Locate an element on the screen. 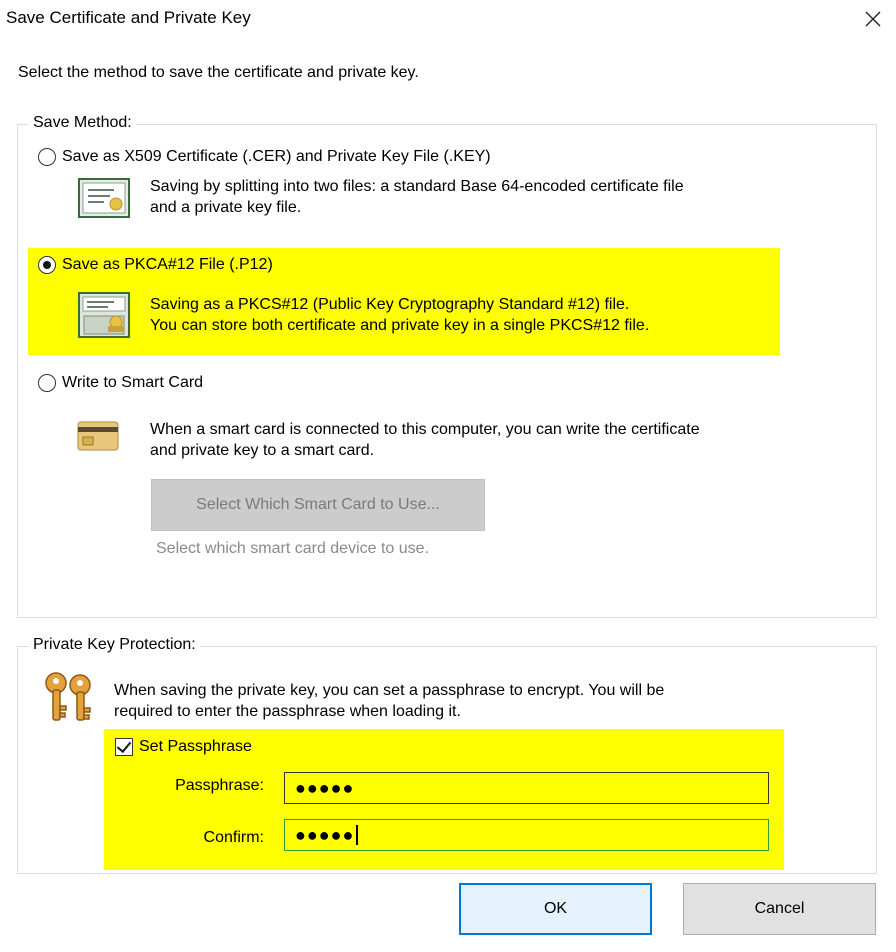  close-button is located at coordinates (873, 19).